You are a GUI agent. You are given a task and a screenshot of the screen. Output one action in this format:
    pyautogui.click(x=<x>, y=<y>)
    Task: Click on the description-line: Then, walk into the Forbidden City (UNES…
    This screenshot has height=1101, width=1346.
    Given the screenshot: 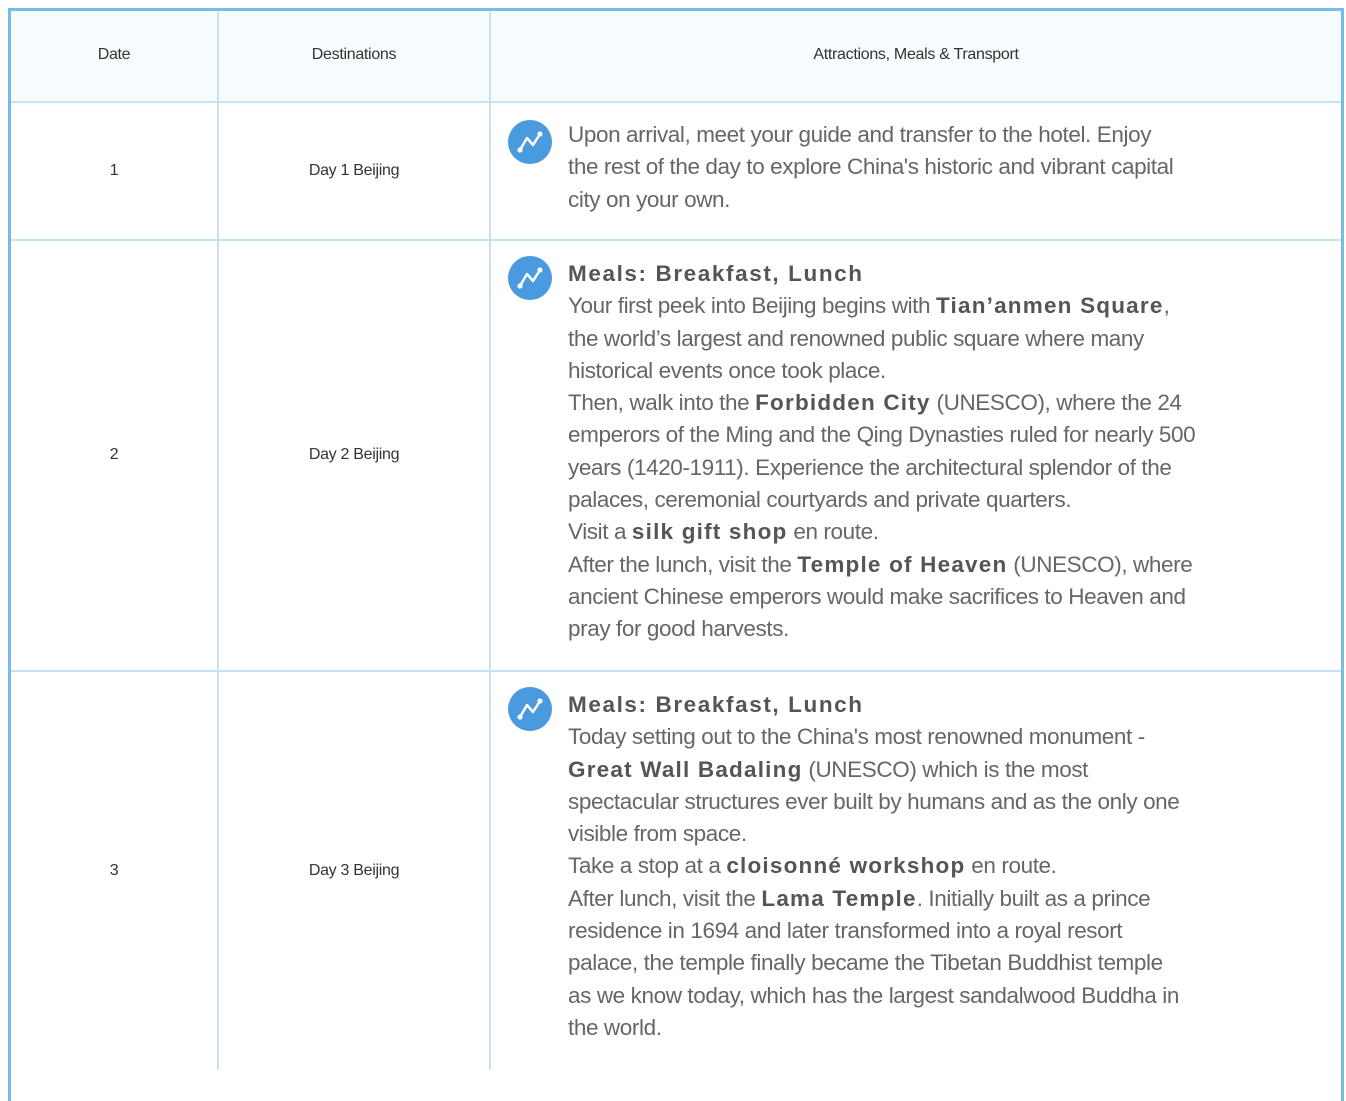 What is the action you would take?
    pyautogui.click(x=875, y=403)
    